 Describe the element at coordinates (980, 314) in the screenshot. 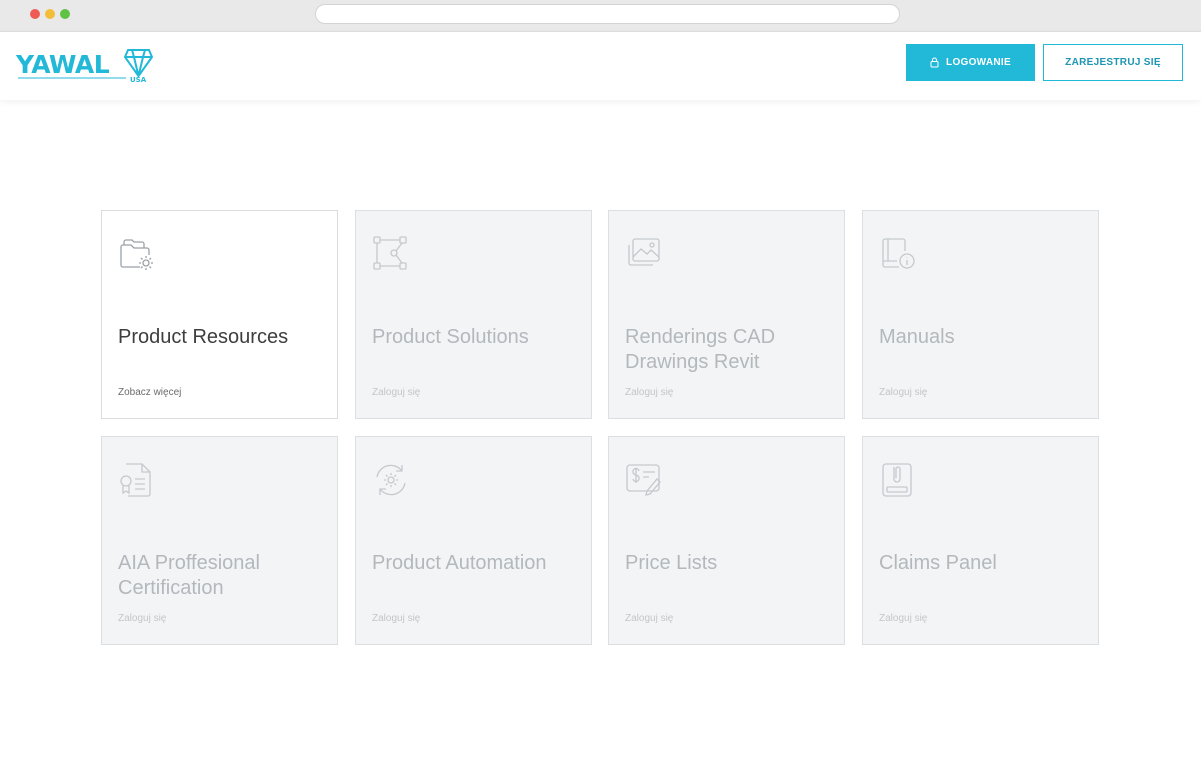

I see `card-manuals: Manuals Zaloguj się` at that location.